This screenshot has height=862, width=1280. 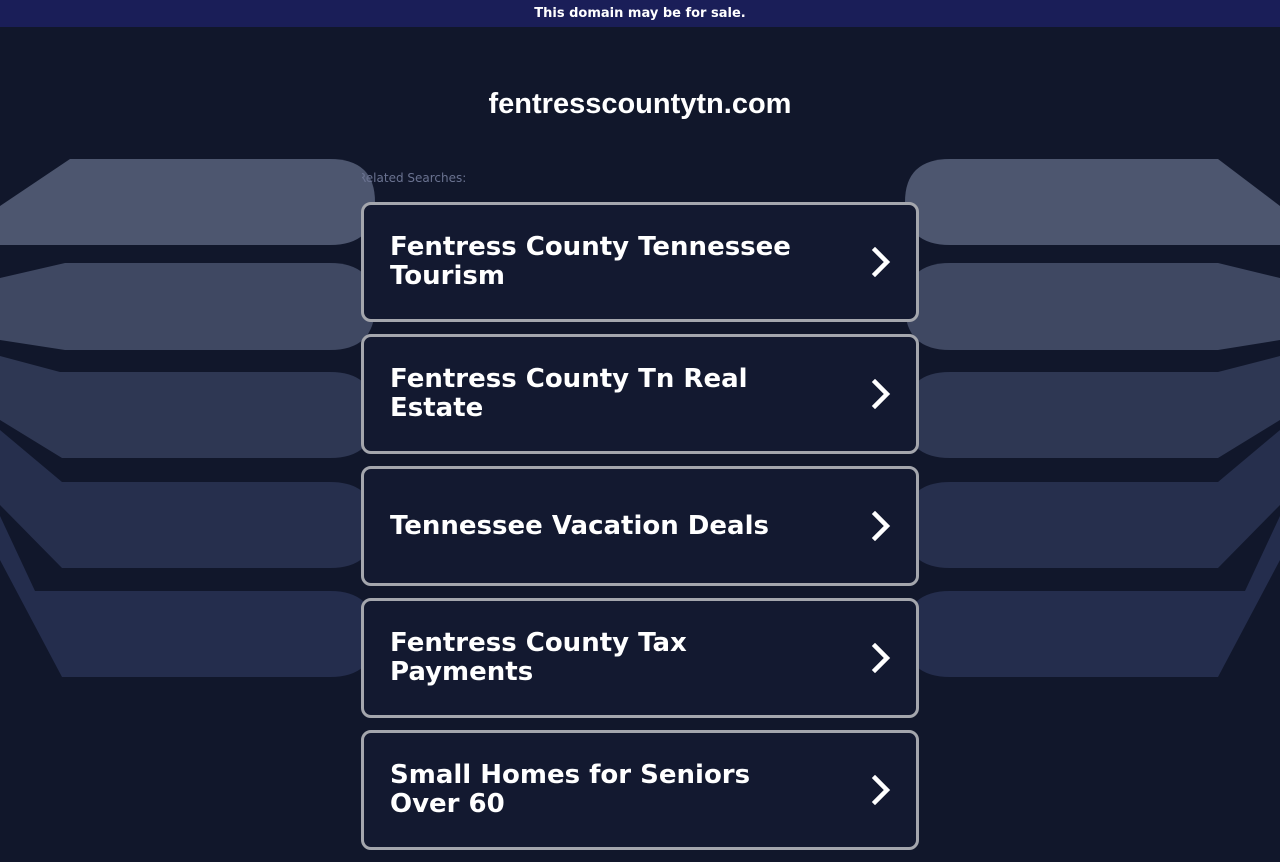 I want to click on related-search-link: Tennessee Vacation Deals, so click(x=640, y=526).